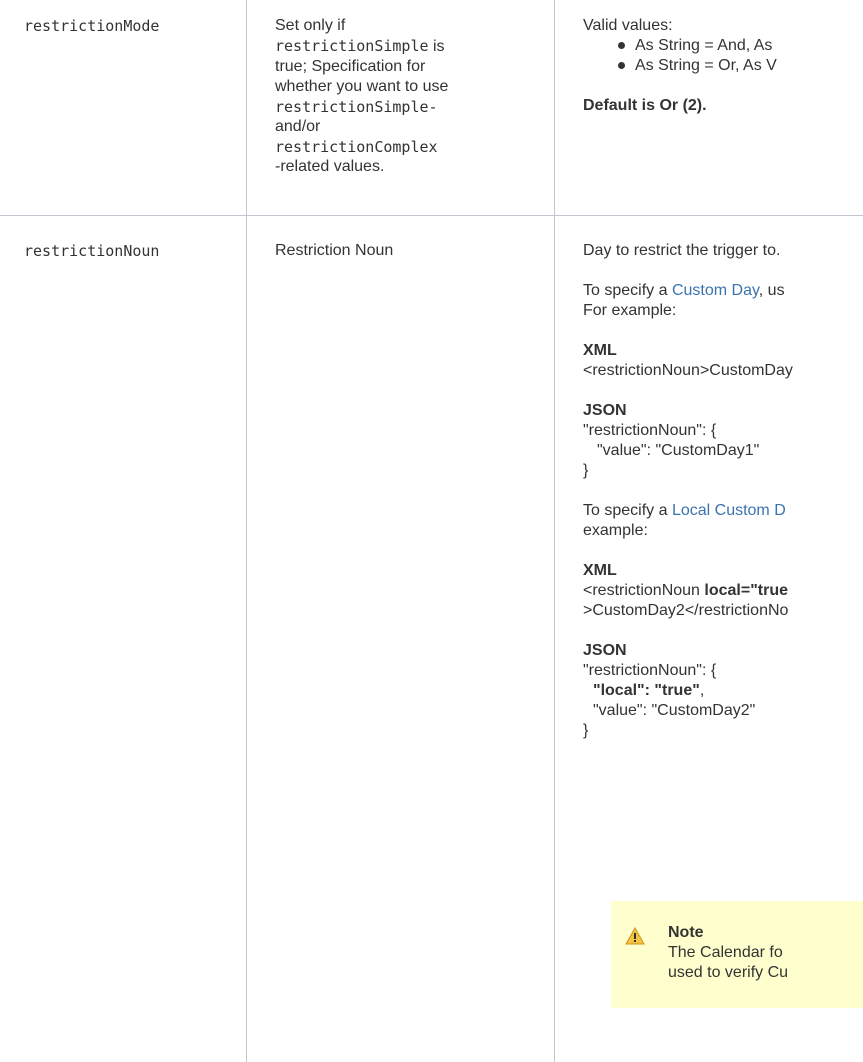 The height and width of the screenshot is (1062, 863). What do you see at coordinates (715, 290) in the screenshot?
I see `custom-day-link: Custom Day` at bounding box center [715, 290].